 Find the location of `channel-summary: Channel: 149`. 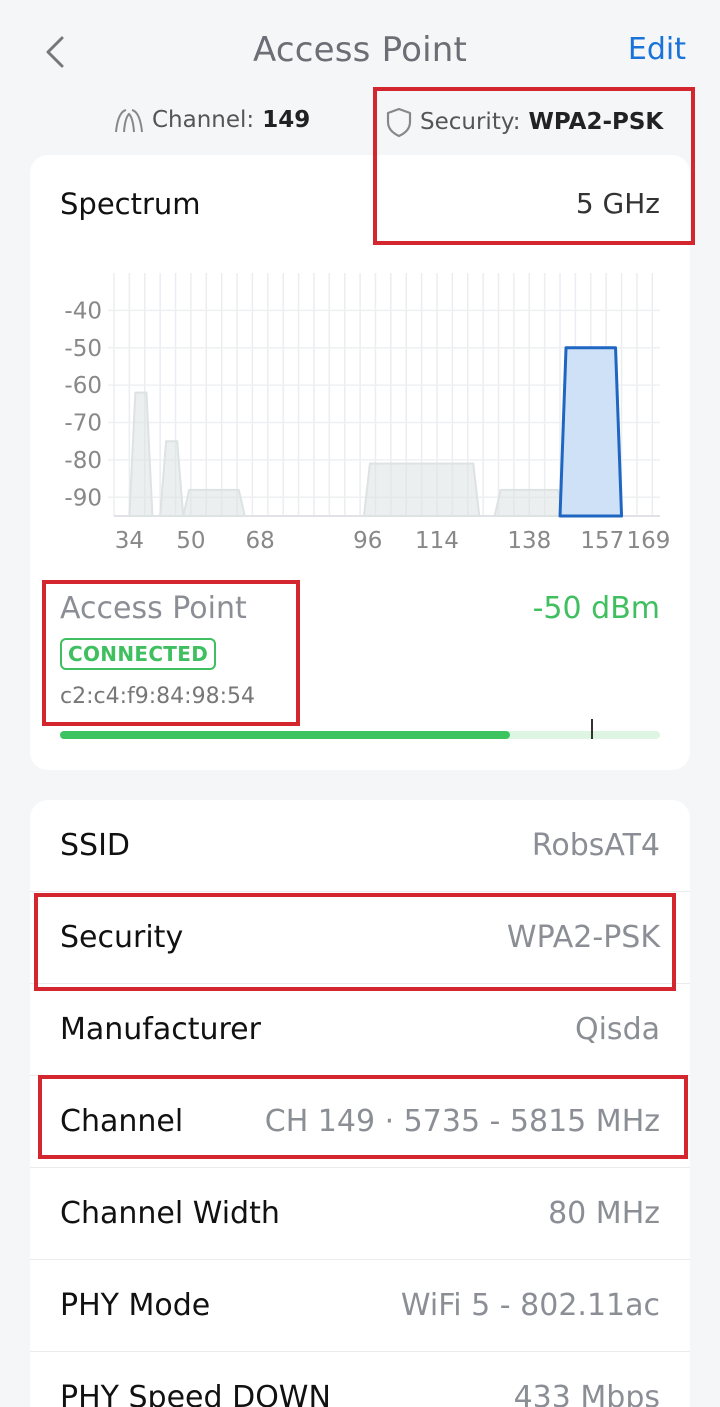

channel-summary: Channel: 149 is located at coordinates (211, 120).